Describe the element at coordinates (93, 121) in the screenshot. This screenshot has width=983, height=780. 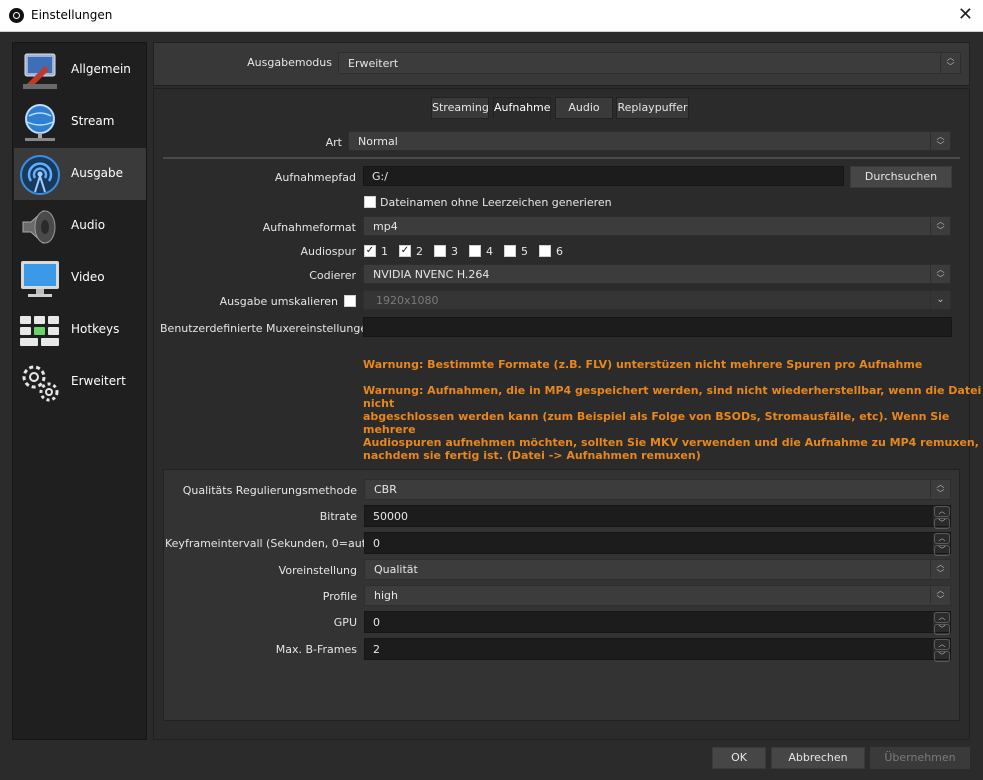
I see `sidebar-item-label: Stream` at that location.